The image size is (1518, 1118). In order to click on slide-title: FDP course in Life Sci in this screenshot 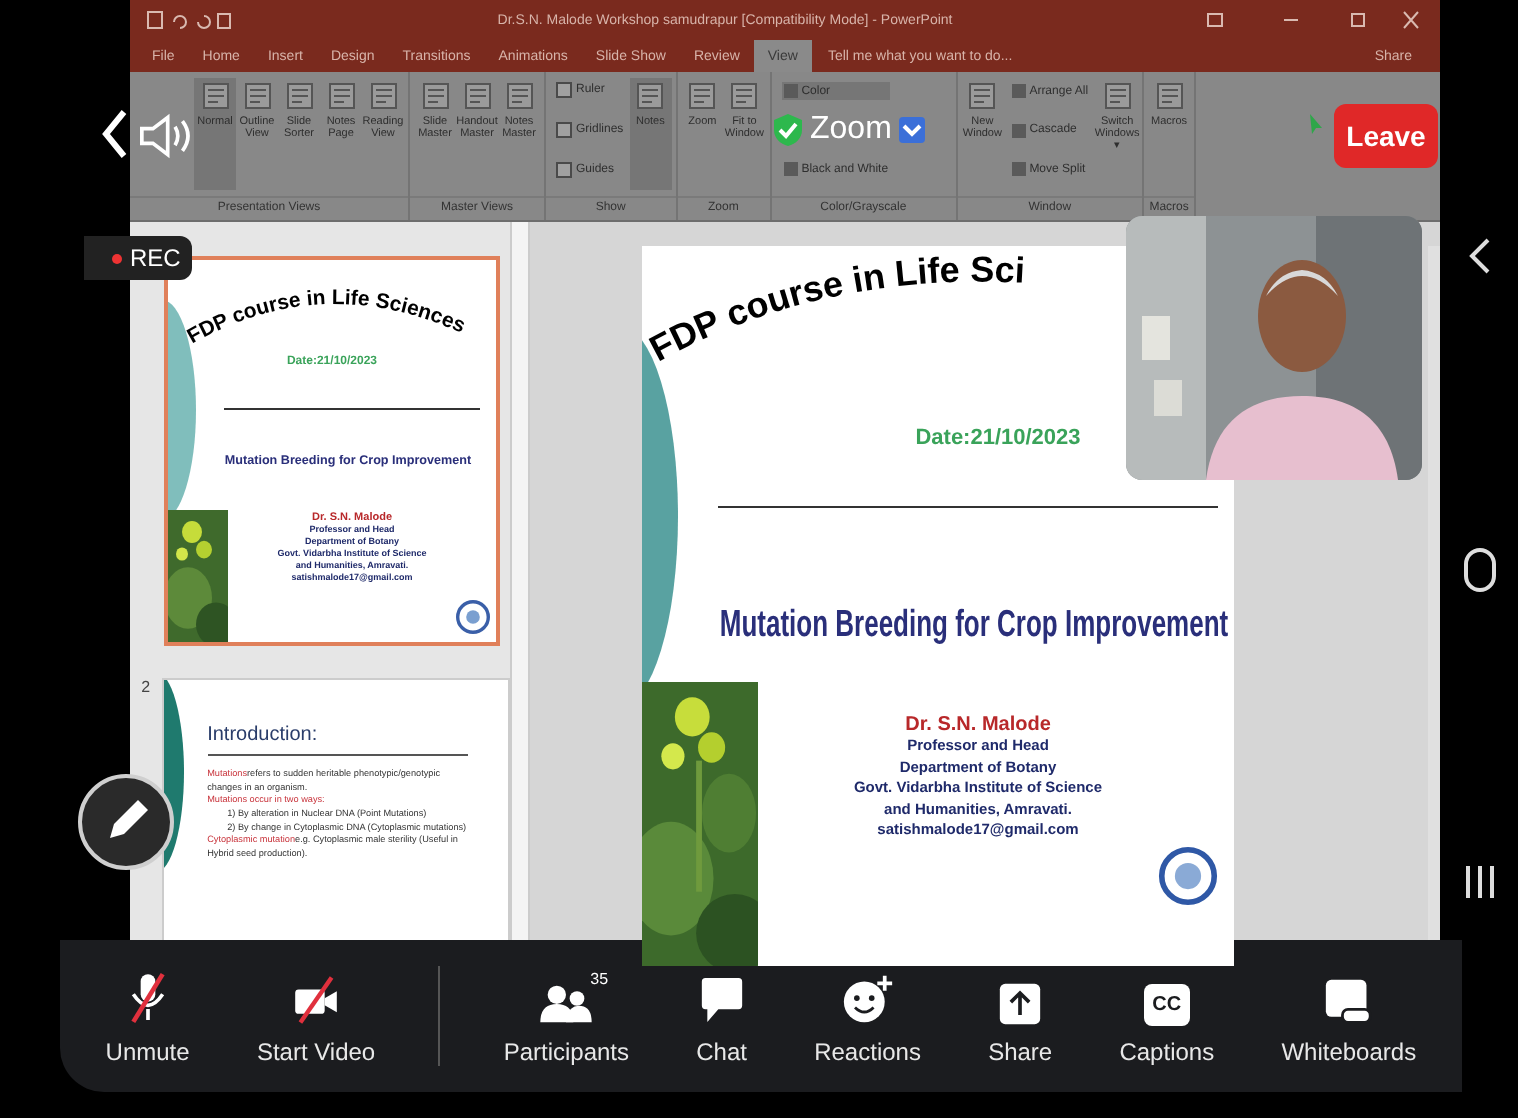, I will do `click(834, 309)`.